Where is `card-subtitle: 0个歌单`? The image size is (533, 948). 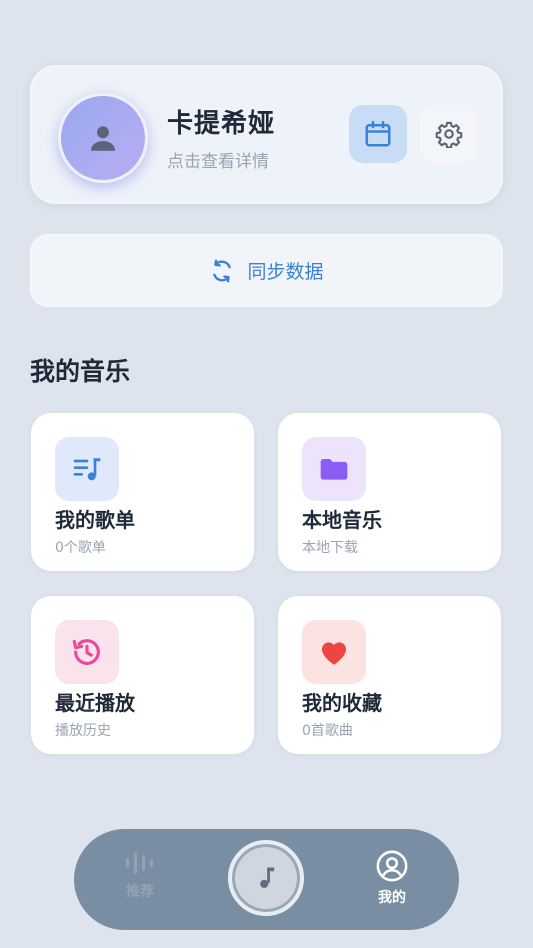 card-subtitle: 0个歌单 is located at coordinates (80, 548).